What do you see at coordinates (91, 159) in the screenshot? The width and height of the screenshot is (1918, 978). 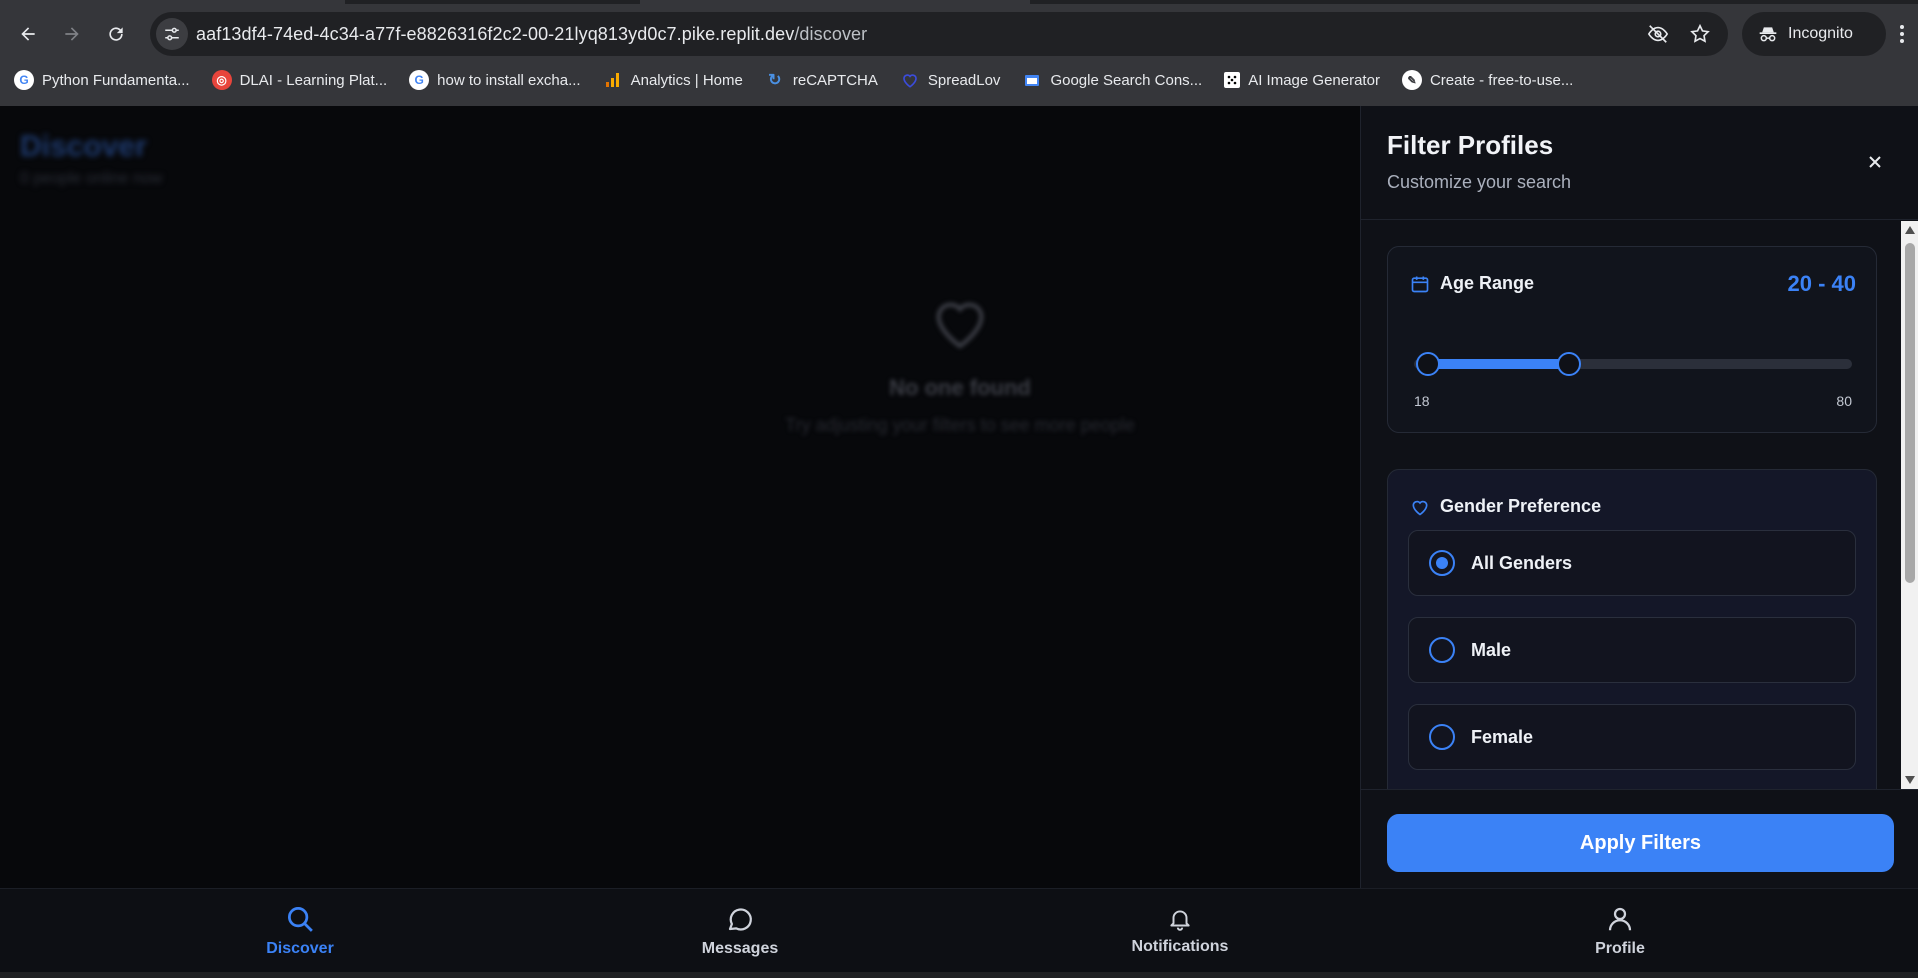 I see `page-header: Discover 0 people online now` at bounding box center [91, 159].